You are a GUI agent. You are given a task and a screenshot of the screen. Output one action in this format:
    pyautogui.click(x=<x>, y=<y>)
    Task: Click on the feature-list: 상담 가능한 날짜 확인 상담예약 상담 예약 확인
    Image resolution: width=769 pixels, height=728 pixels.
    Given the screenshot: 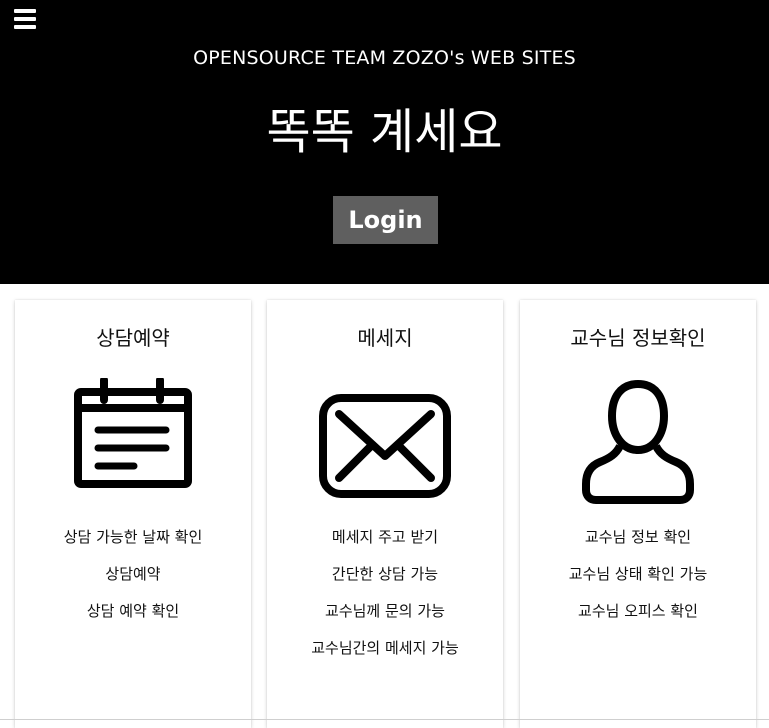 What is the action you would take?
    pyautogui.click(x=133, y=581)
    